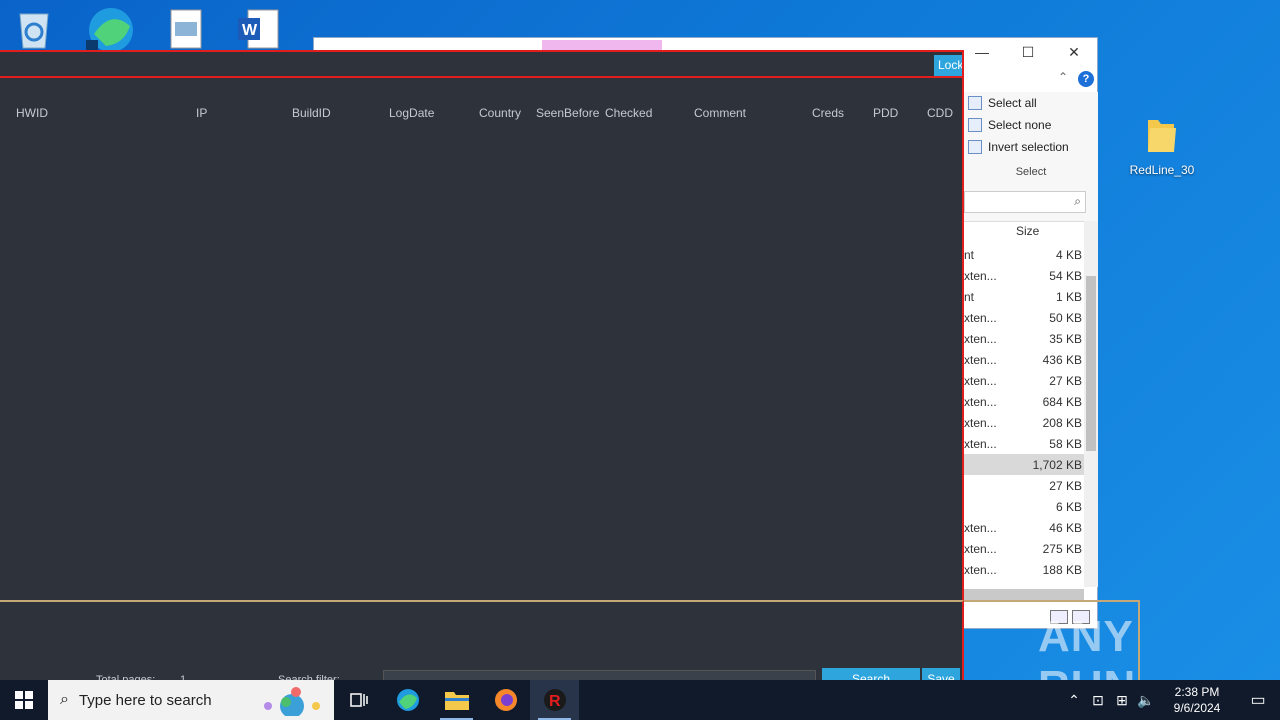  I want to click on file-size-cell: 54 KB, so click(1065, 275).